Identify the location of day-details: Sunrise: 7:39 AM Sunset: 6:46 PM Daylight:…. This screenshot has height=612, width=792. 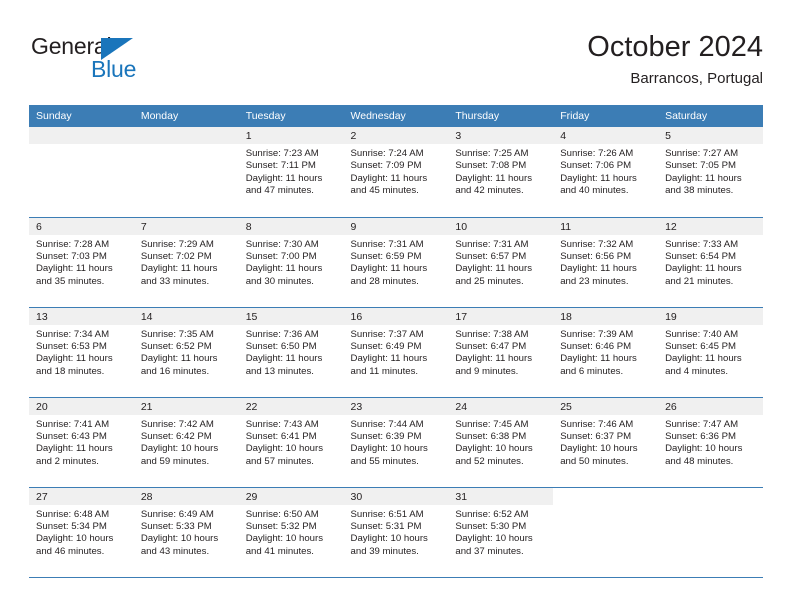
(605, 352).